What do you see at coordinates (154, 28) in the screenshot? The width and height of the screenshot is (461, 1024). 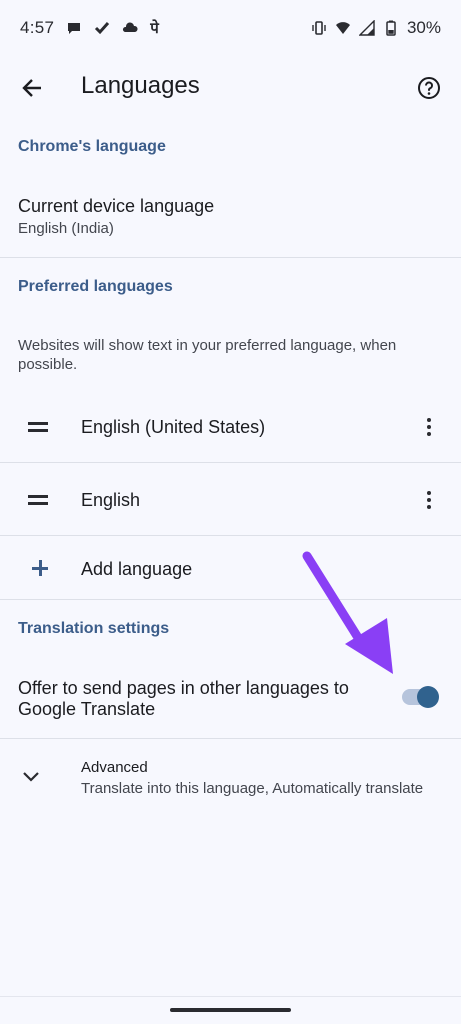 I see `pe-glyph-icon: पे` at bounding box center [154, 28].